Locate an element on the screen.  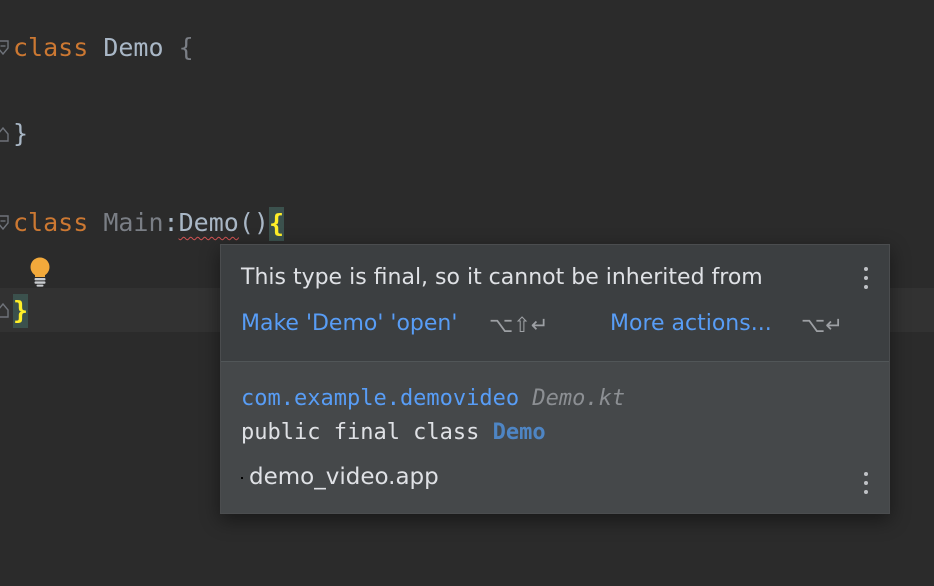
make-open-action-link: Make 'Demo' 'open' is located at coordinates (349, 323).